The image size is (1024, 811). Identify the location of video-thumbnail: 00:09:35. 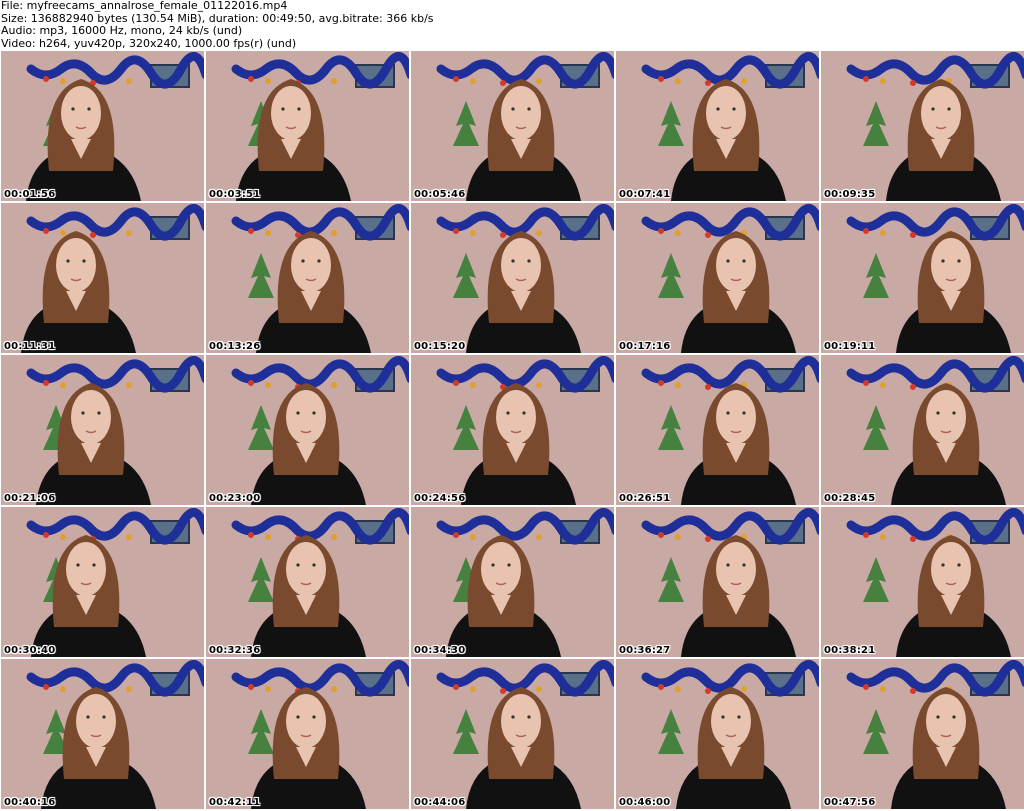
(922, 126).